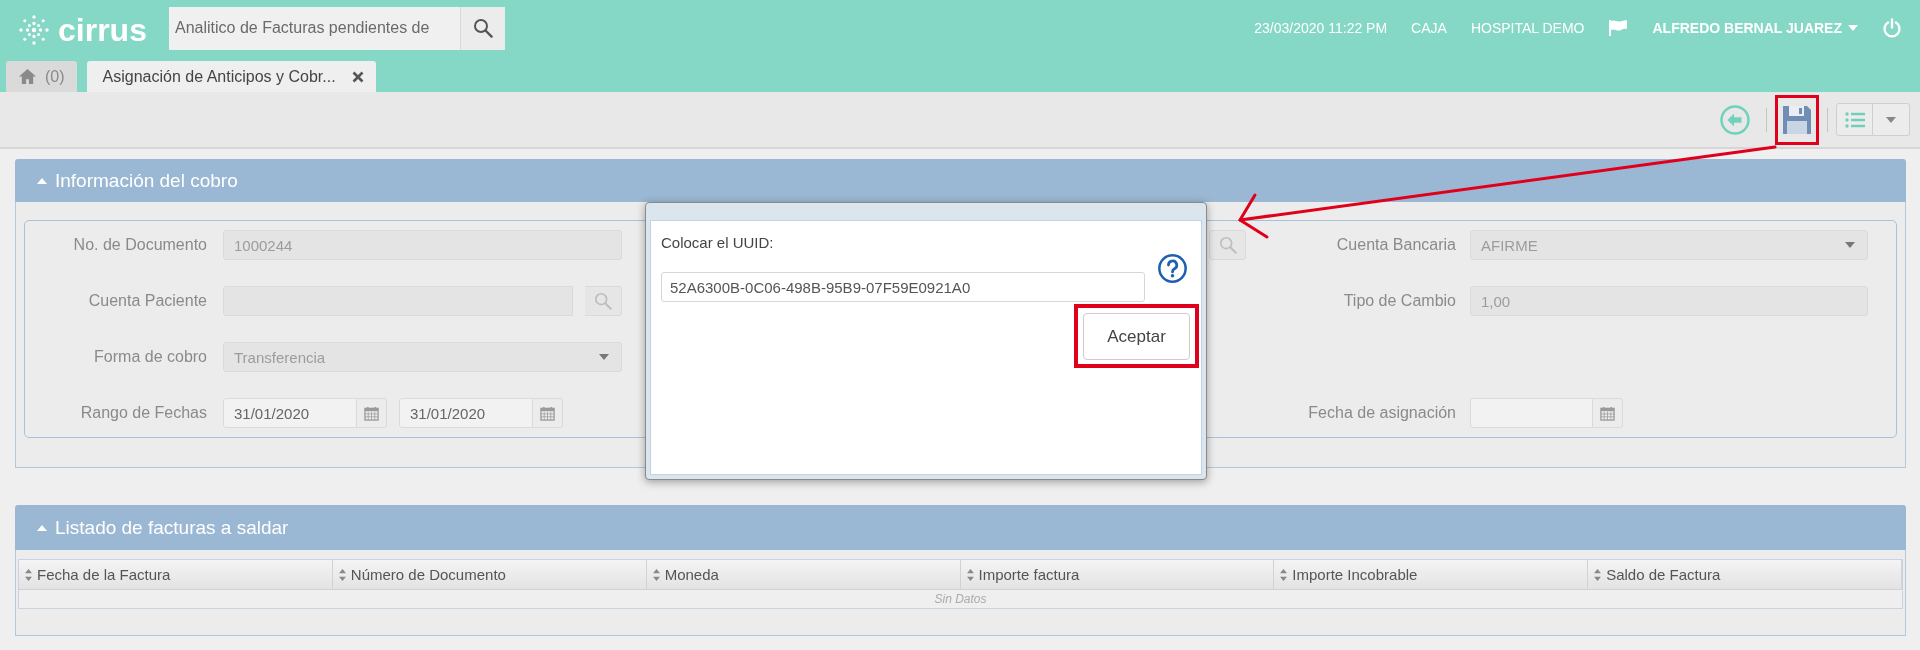  What do you see at coordinates (1136, 336) in the screenshot?
I see `accept-button: Aceptar` at bounding box center [1136, 336].